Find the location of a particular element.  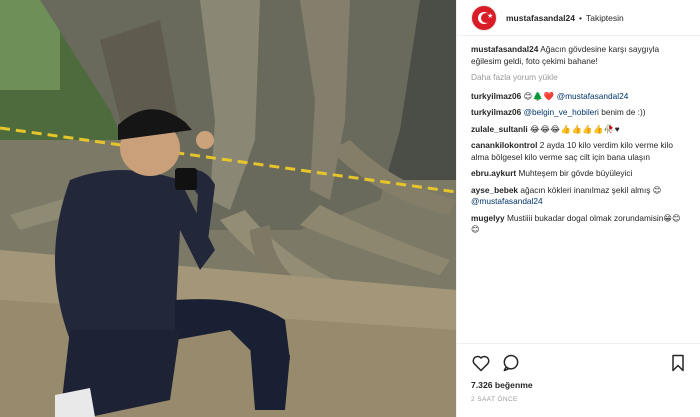

post-header: ★ mustafasandal24 • Takiptesin is located at coordinates (578, 18).